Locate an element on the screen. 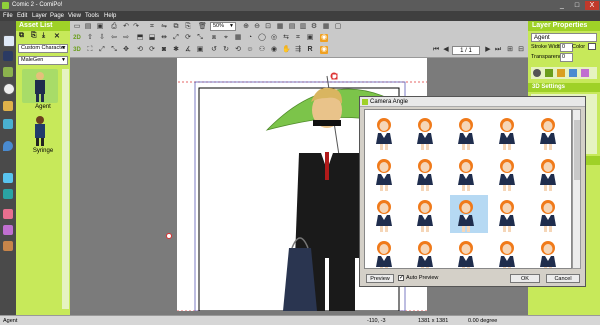 The width and height of the screenshot is (600, 325). left-handle is located at coordinates (169, 236).